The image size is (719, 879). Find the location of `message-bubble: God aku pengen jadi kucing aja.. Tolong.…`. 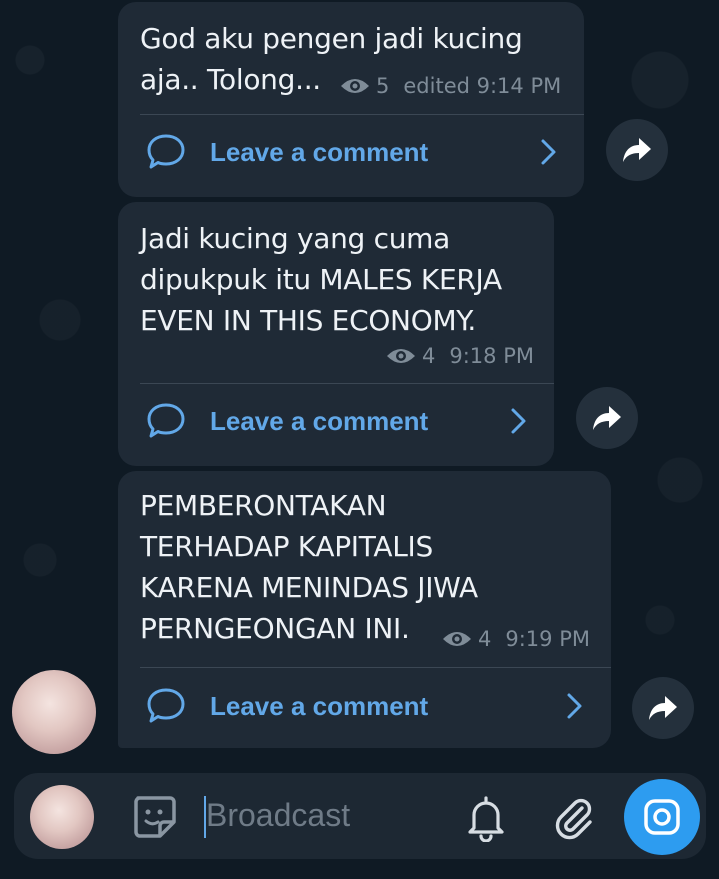

message-bubble: God aku pengen jadi kucing aja.. Tolong.… is located at coordinates (351, 99).